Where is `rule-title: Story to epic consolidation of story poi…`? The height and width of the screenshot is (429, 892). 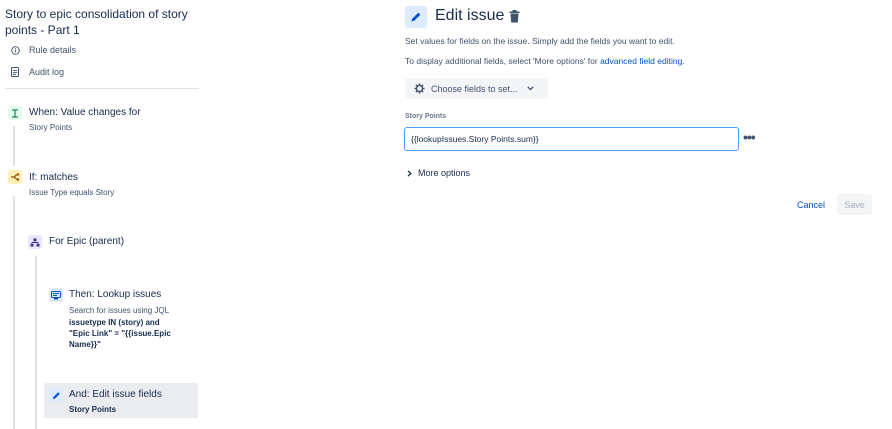
rule-title: Story to epic consolidation of story poi… is located at coordinates (96, 22).